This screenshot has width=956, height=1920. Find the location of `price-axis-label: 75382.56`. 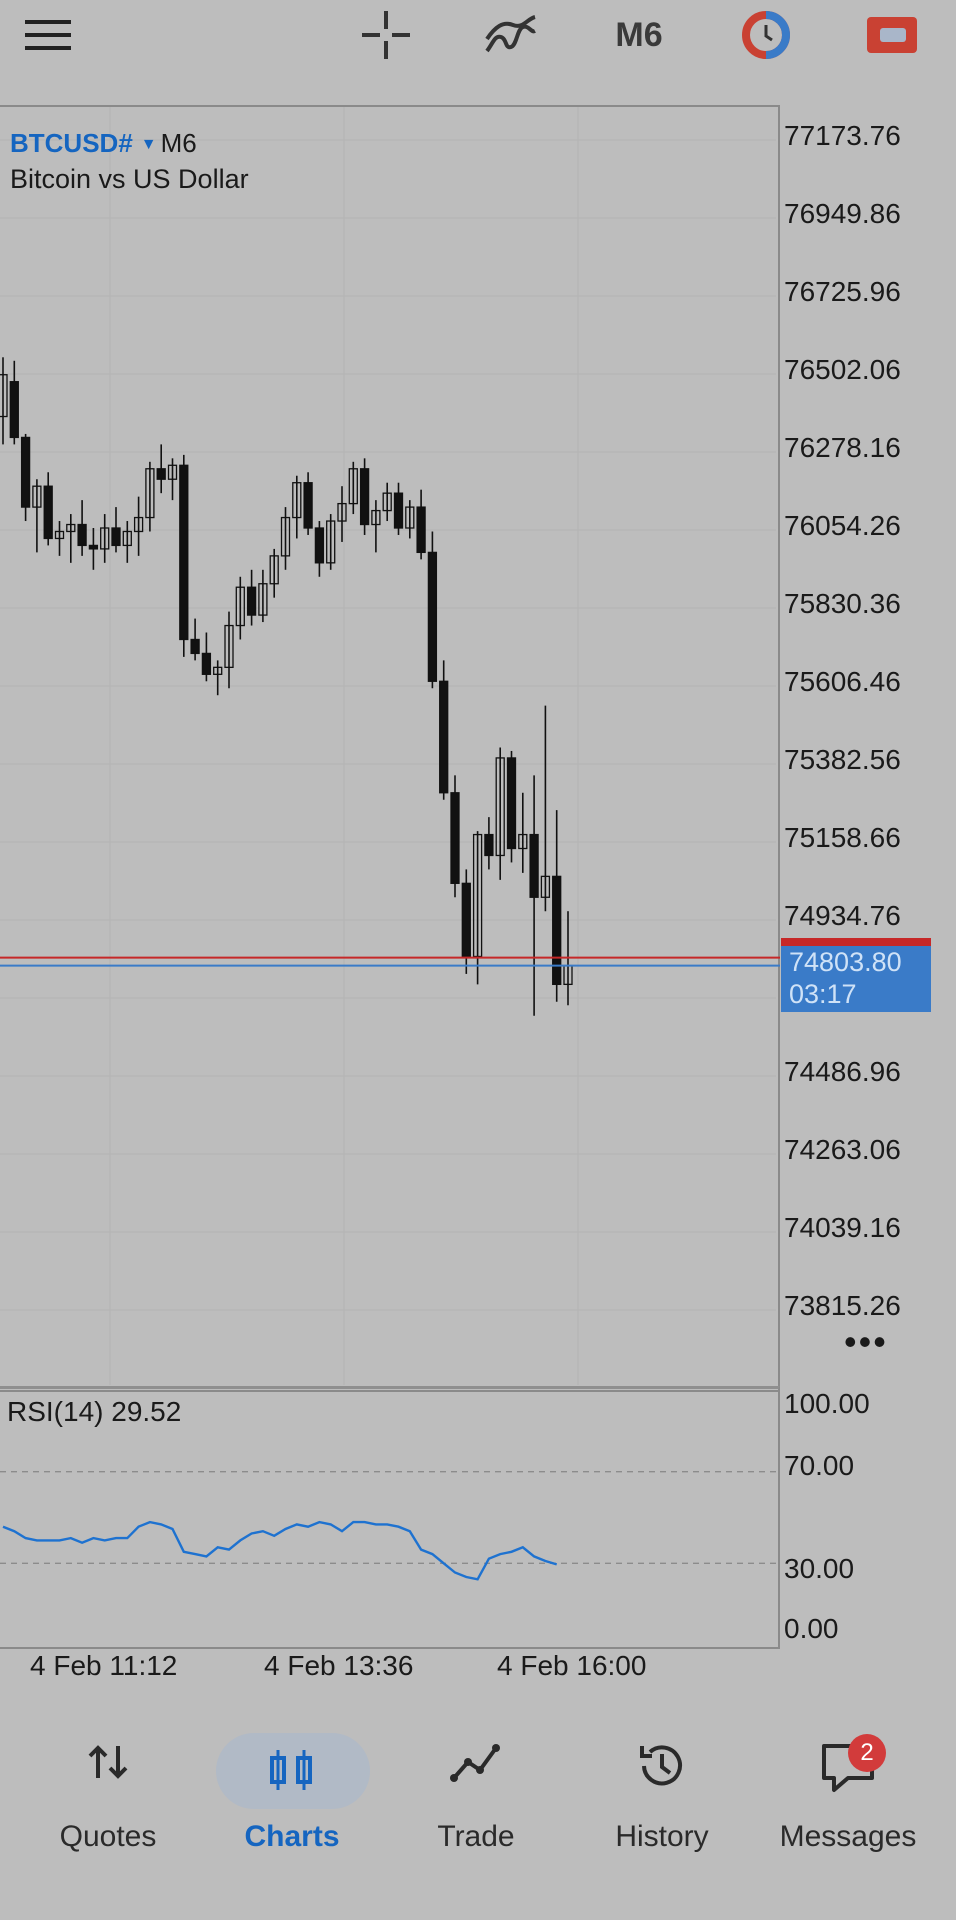

price-axis-label: 75382.56 is located at coordinates (842, 759).